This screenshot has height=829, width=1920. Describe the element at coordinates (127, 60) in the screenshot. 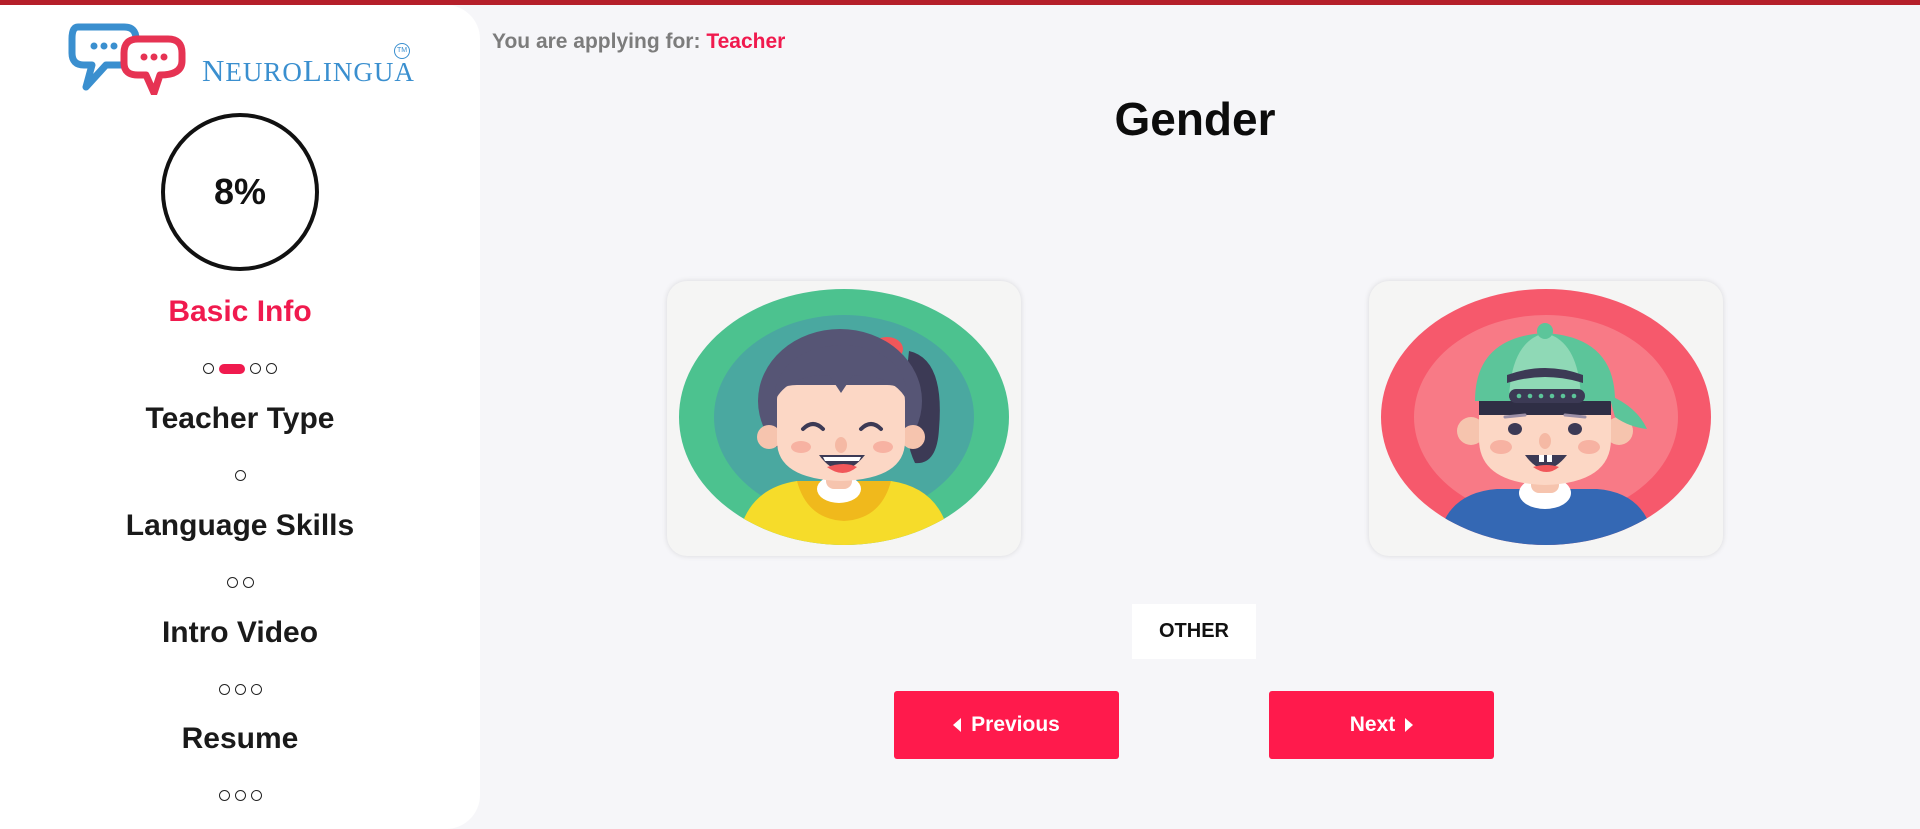

I see `speech-bubbles-icon` at that location.